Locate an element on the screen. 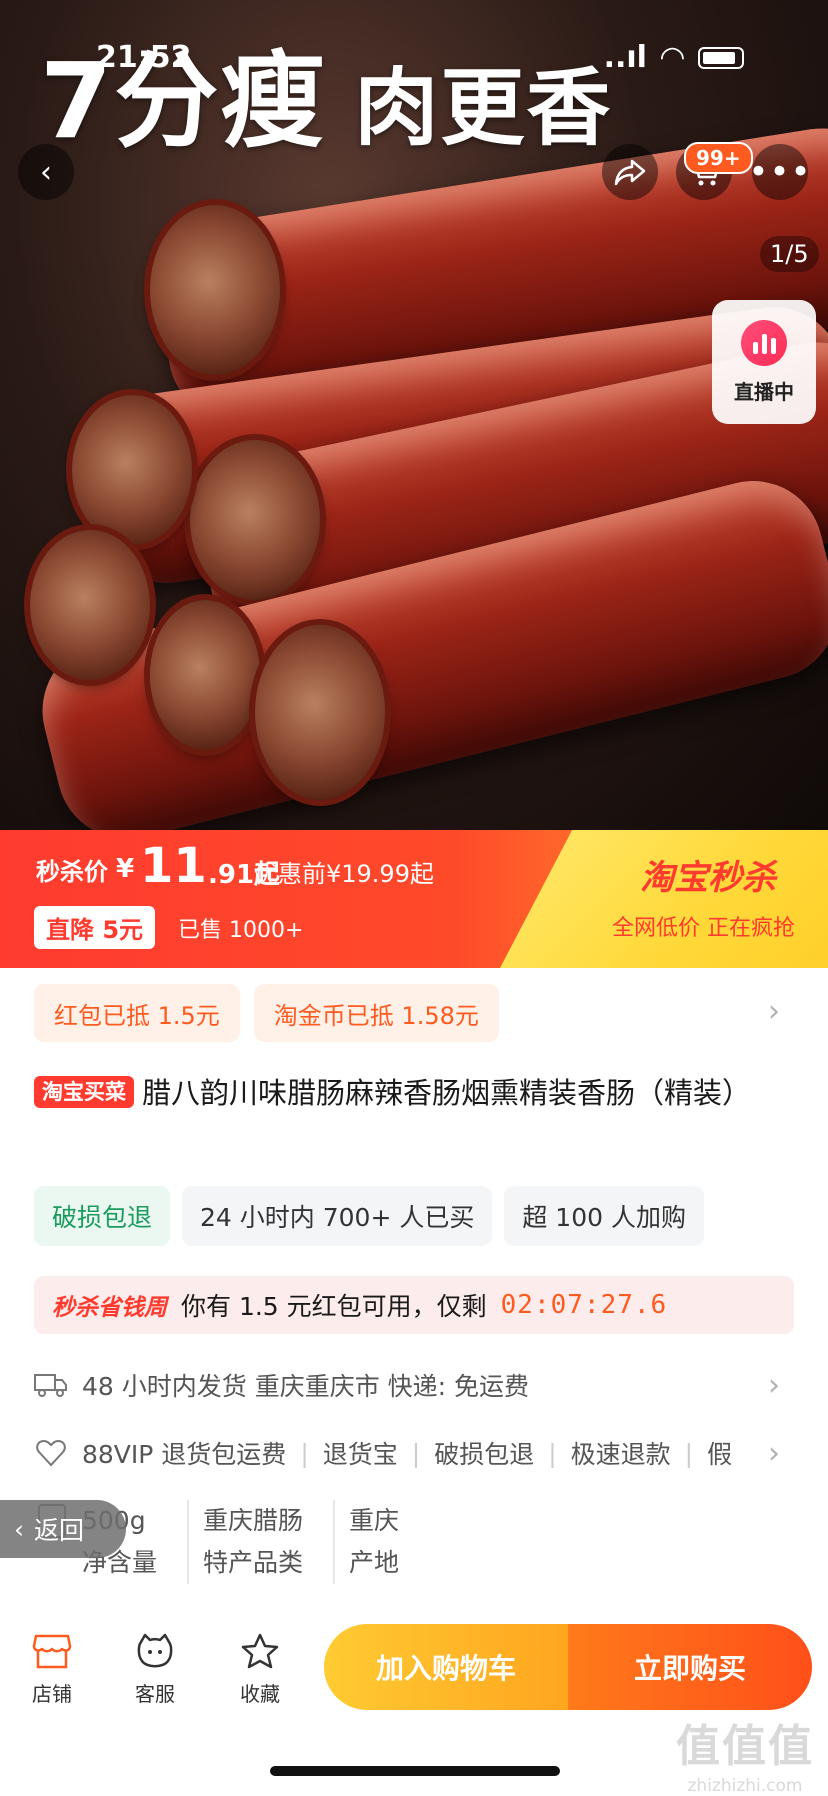  service-vip-return: 88VIP 退货包运费 is located at coordinates (184, 1454).